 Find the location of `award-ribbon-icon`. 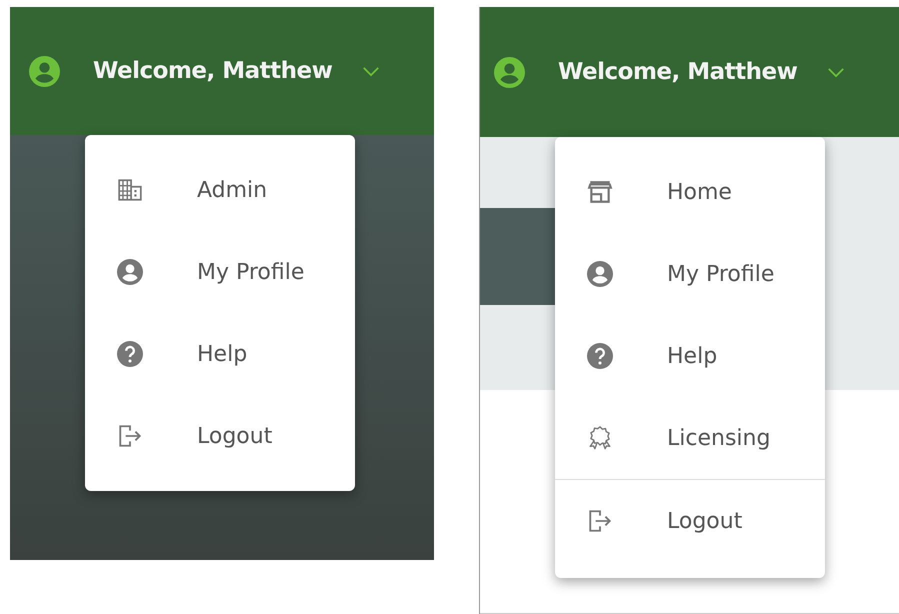

award-ribbon-icon is located at coordinates (600, 438).